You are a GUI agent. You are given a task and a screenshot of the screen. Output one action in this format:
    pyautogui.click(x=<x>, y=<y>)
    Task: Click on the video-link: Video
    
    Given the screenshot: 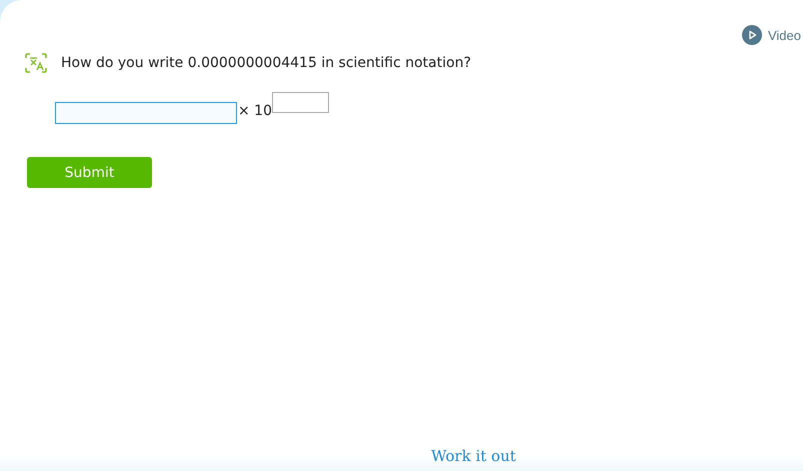 What is the action you would take?
    pyautogui.click(x=771, y=35)
    